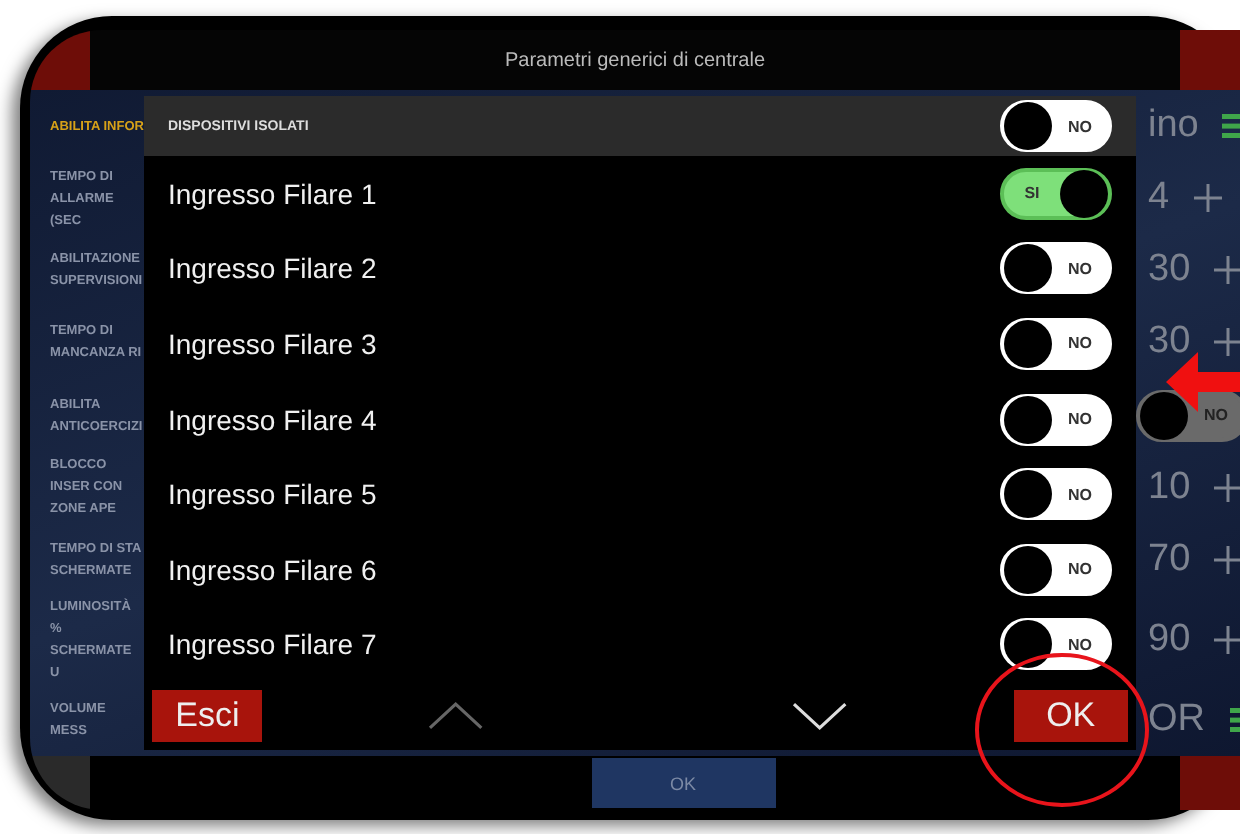 Image resolution: width=1240 pixels, height=834 pixels. What do you see at coordinates (272, 569) in the screenshot?
I see `device-label: Ingresso Filare 6` at bounding box center [272, 569].